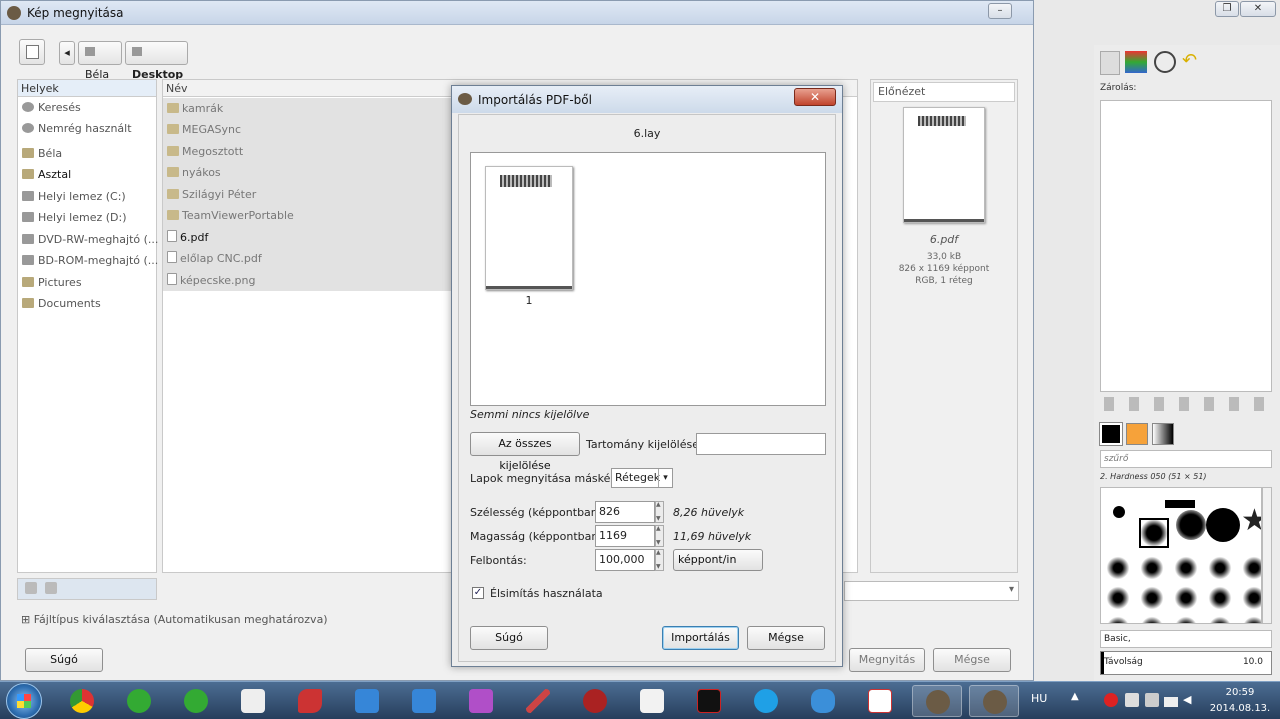  I want to click on clock-date: 2014.08.13., so click(1240, 708).